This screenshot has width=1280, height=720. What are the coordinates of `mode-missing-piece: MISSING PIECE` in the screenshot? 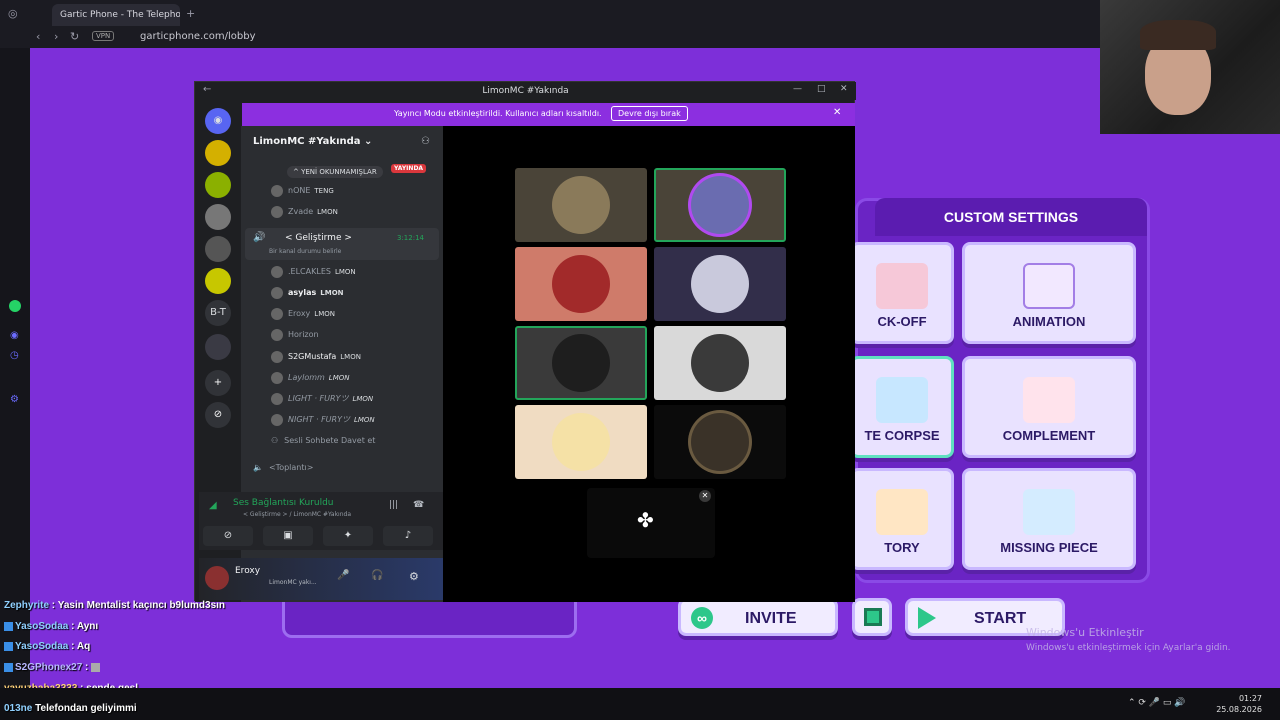 It's located at (1049, 519).